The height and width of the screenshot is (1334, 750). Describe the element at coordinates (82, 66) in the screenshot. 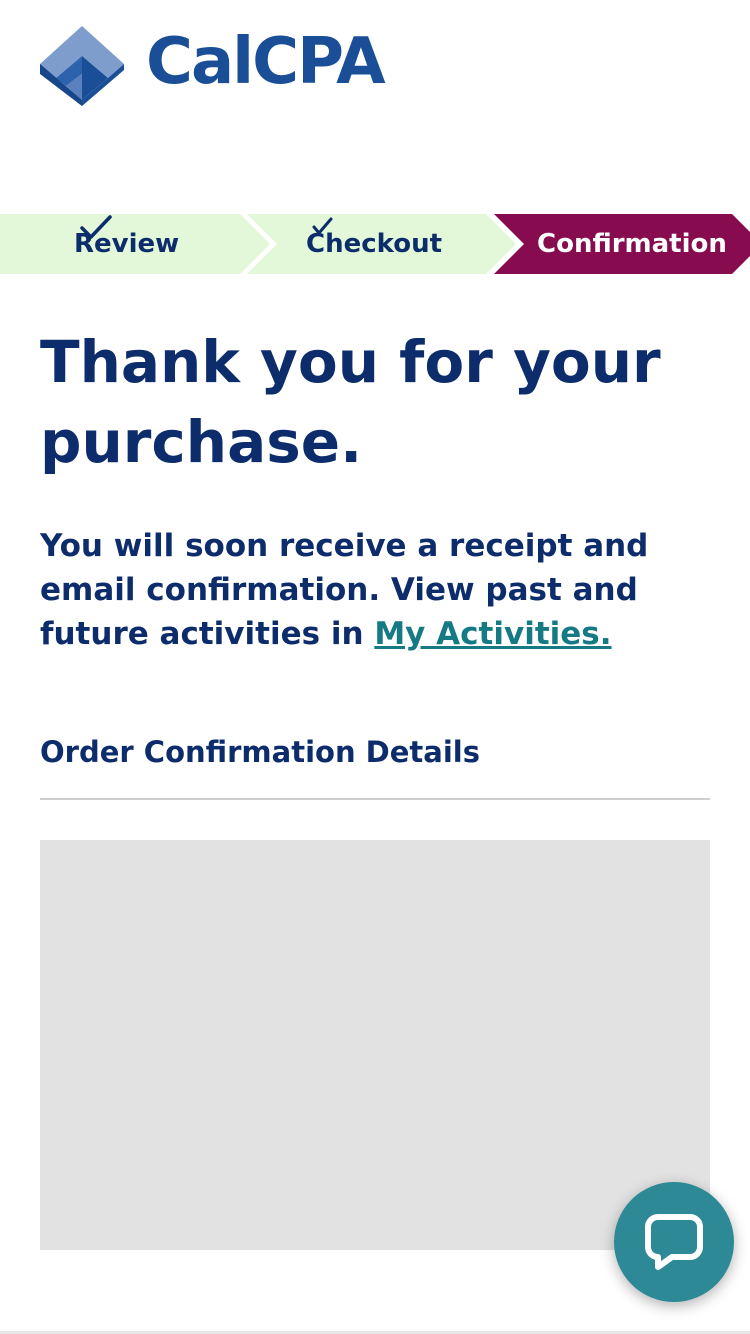

I see `calcpa-cube-logo-icon` at that location.